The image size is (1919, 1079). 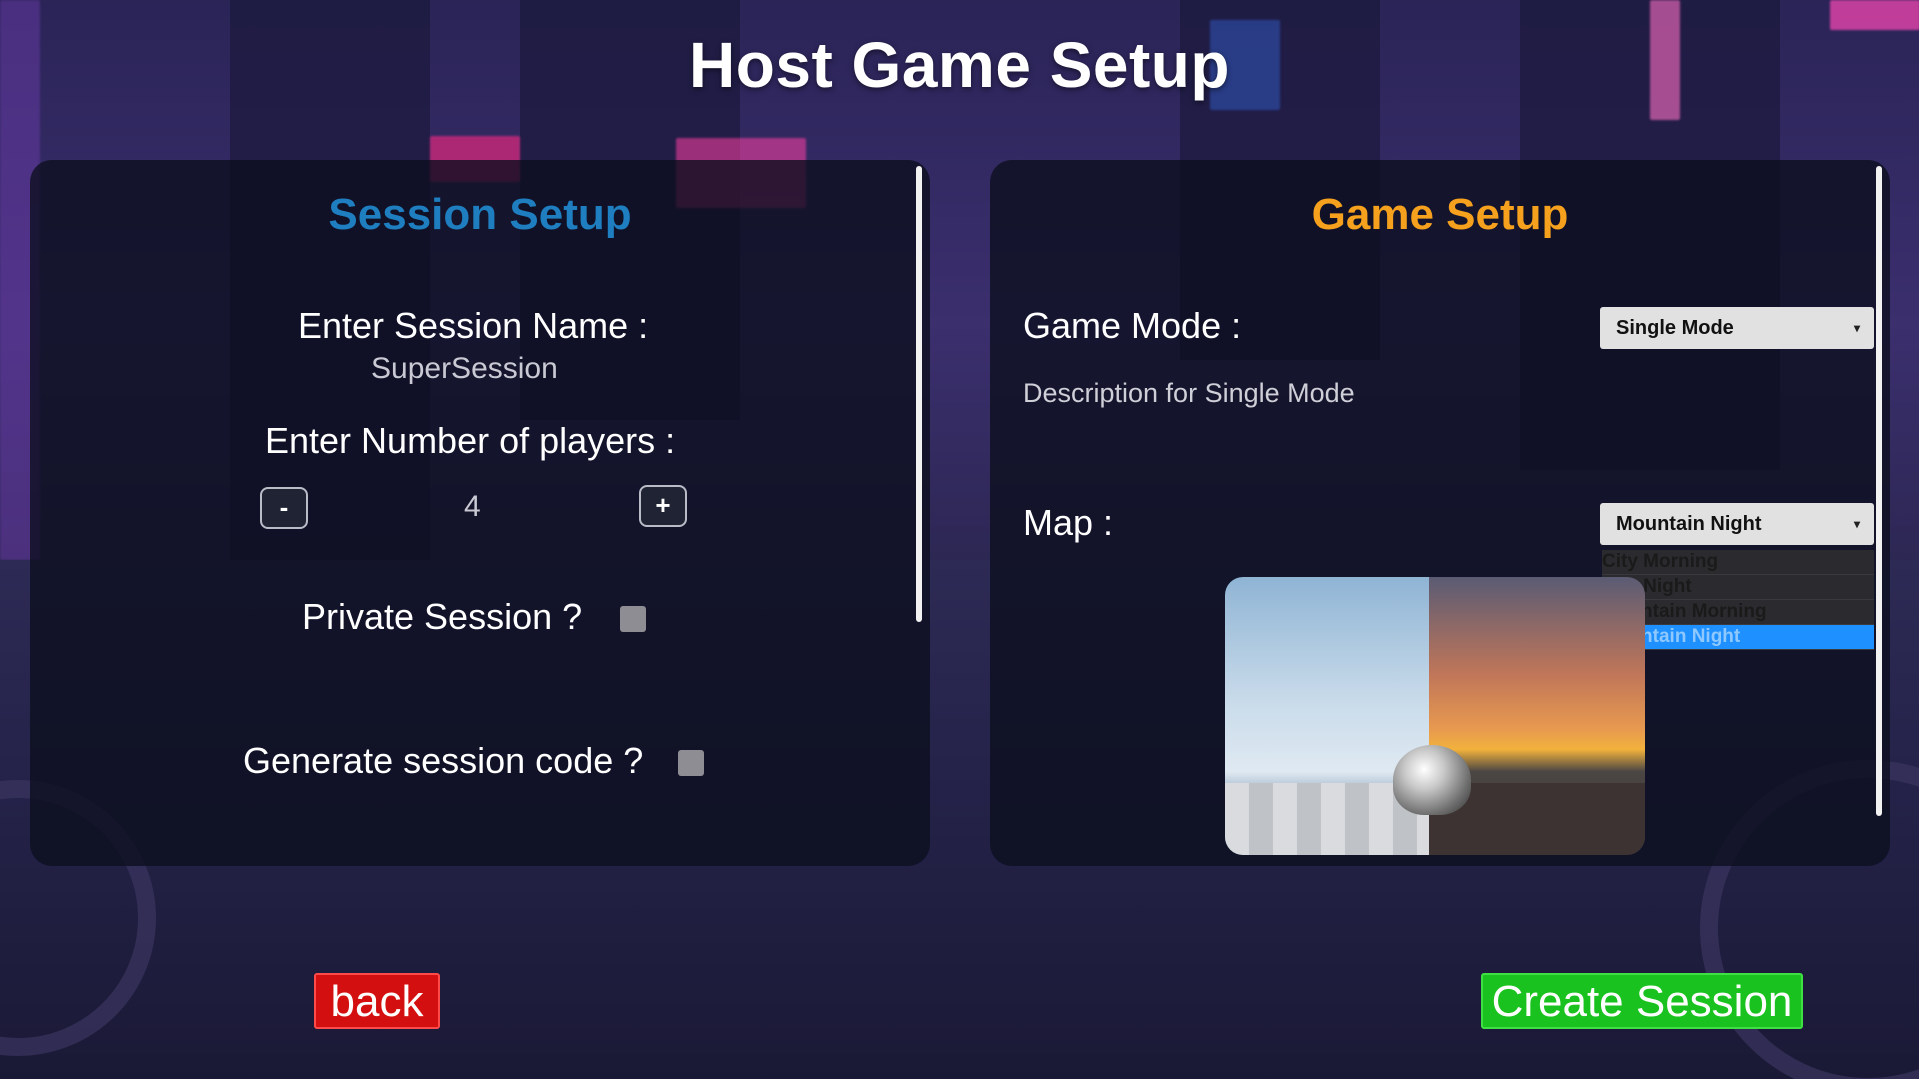 What do you see at coordinates (1132, 325) in the screenshot?
I see `game-mode-label: Game Mode :` at bounding box center [1132, 325].